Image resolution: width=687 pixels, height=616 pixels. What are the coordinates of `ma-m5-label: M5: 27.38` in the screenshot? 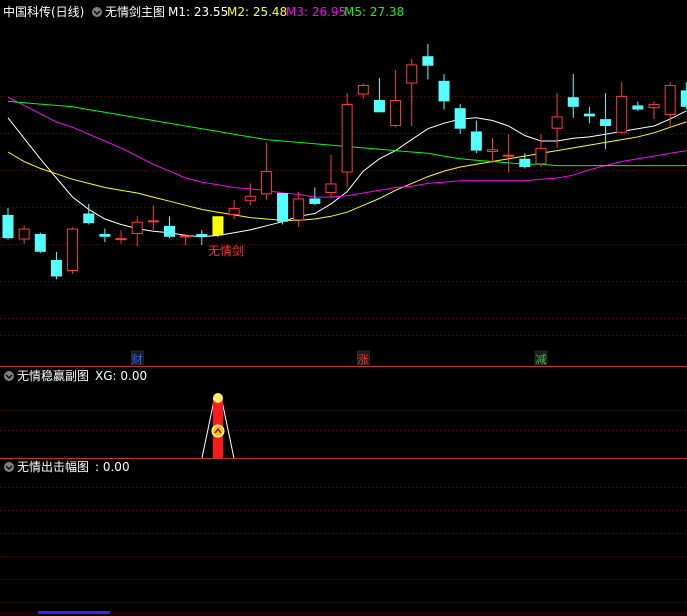 It's located at (374, 12).